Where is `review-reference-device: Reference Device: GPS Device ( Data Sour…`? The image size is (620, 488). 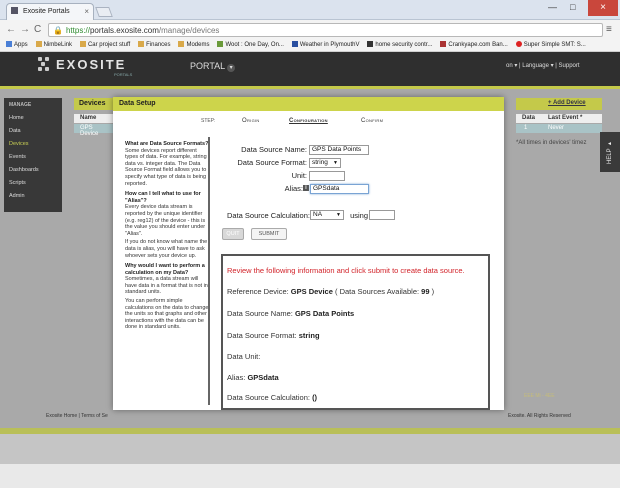
review-reference-device: Reference Device: GPS Device ( Data Sour… is located at coordinates (331, 291).